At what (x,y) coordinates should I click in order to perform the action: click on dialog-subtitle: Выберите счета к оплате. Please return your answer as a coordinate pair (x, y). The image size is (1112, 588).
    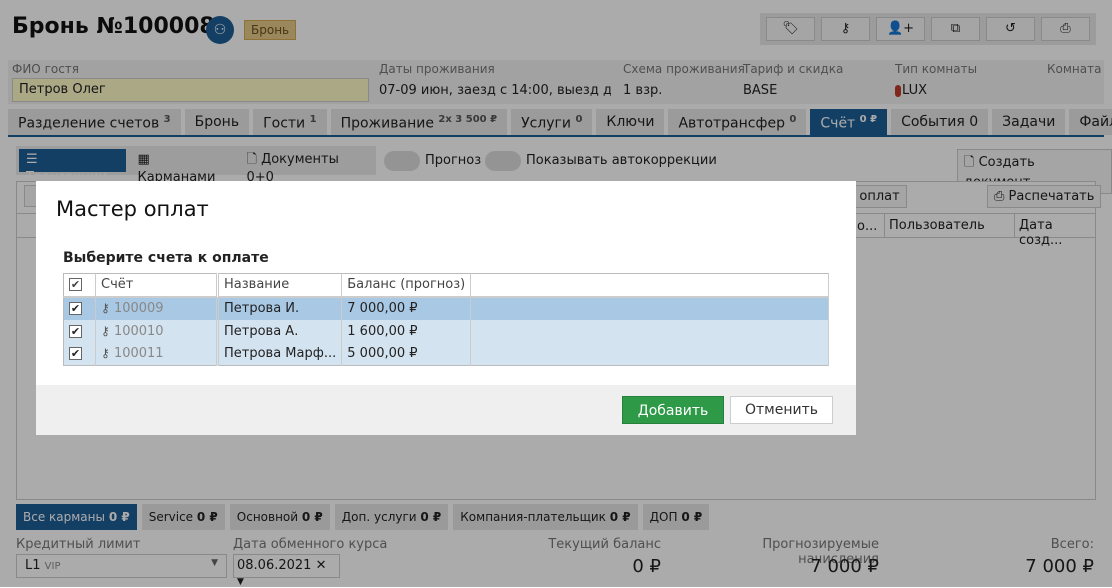
    Looking at the image, I should click on (166, 258).